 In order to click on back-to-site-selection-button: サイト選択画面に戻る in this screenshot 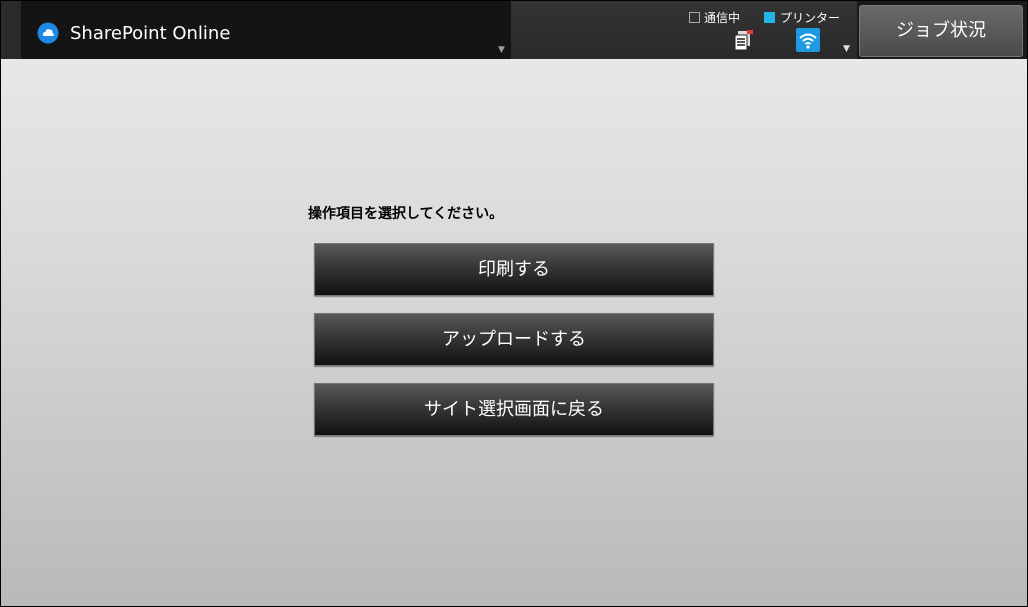, I will do `click(514, 409)`.